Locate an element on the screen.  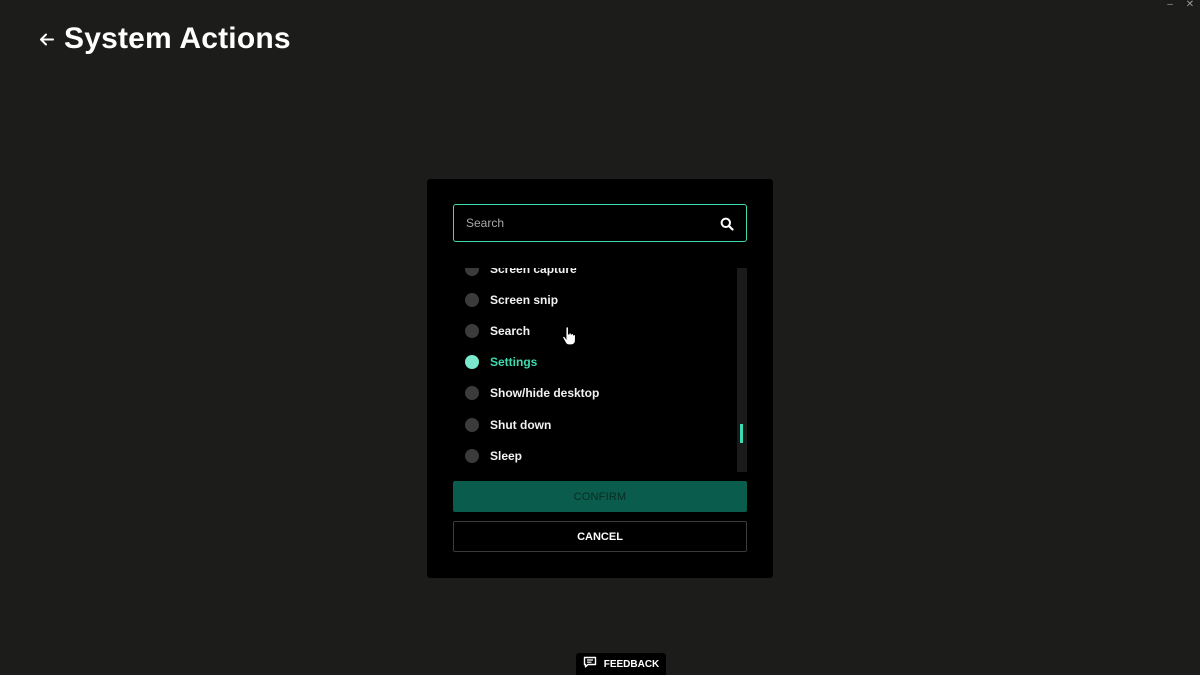
arrow-left-icon is located at coordinates (46, 39).